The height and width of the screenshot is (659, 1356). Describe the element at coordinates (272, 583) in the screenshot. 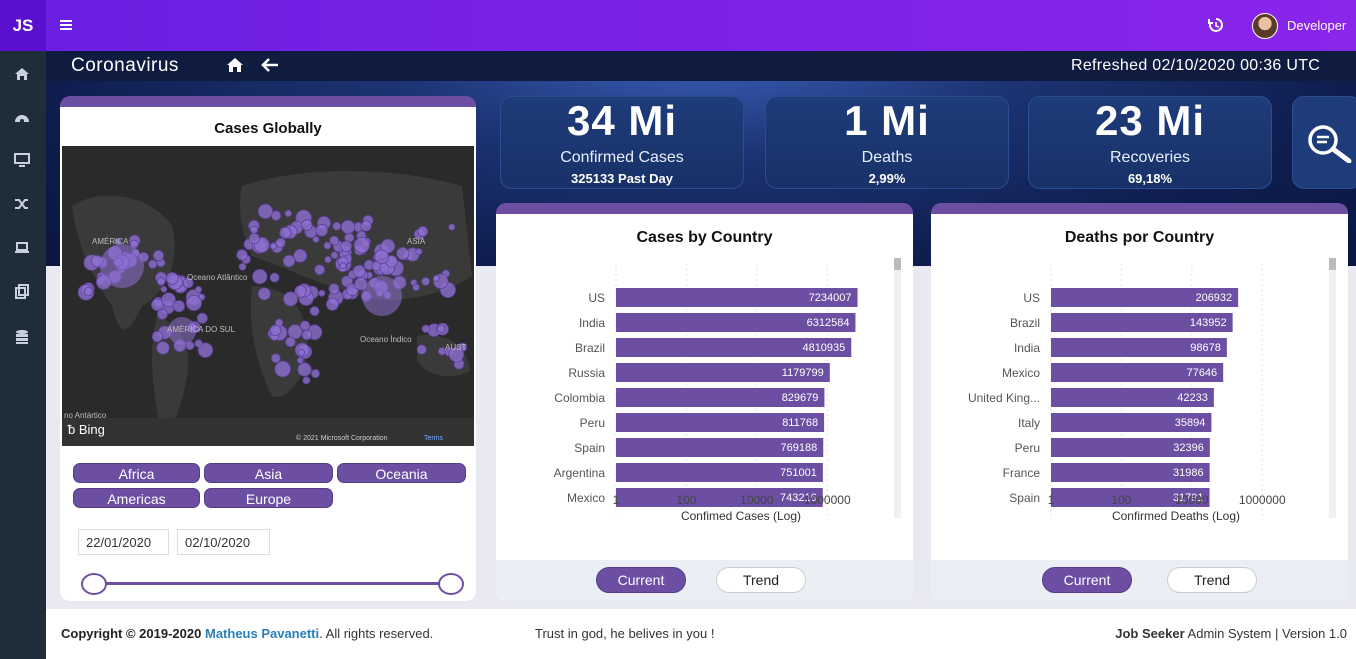

I see `date-slider-track` at that location.